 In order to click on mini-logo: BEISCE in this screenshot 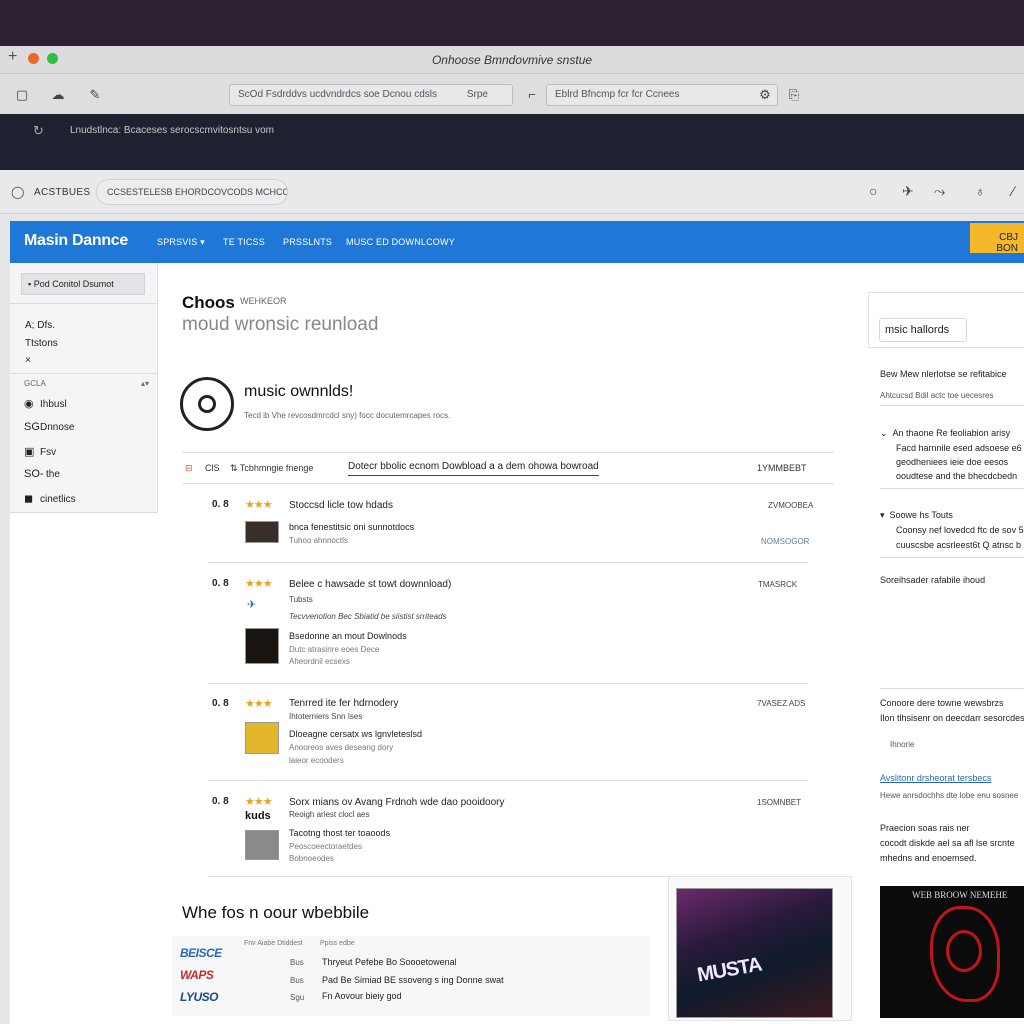, I will do `click(201, 953)`.